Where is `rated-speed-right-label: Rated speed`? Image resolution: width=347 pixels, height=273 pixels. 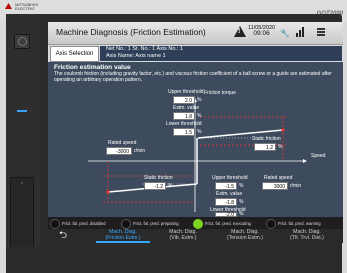 rated-speed-right-label: Rated speed is located at coordinates (278, 178).